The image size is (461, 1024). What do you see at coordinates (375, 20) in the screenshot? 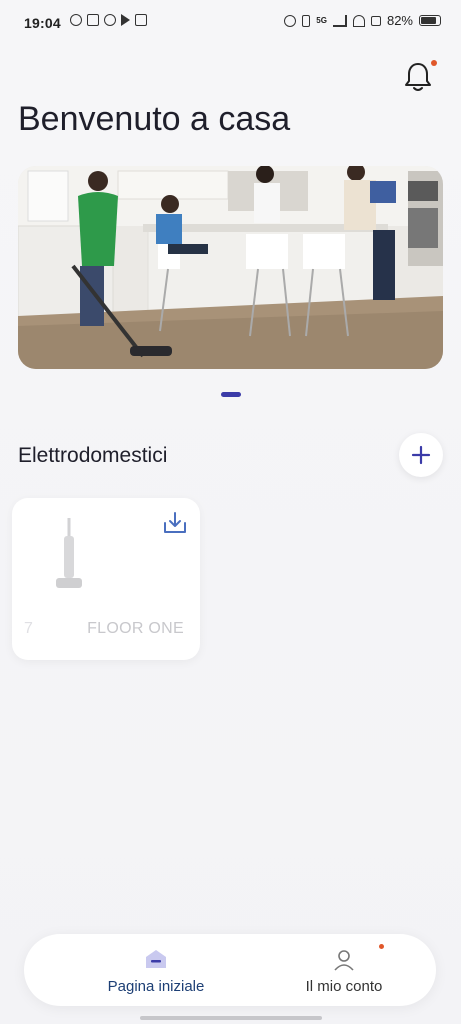
I see `call-icon` at bounding box center [375, 20].